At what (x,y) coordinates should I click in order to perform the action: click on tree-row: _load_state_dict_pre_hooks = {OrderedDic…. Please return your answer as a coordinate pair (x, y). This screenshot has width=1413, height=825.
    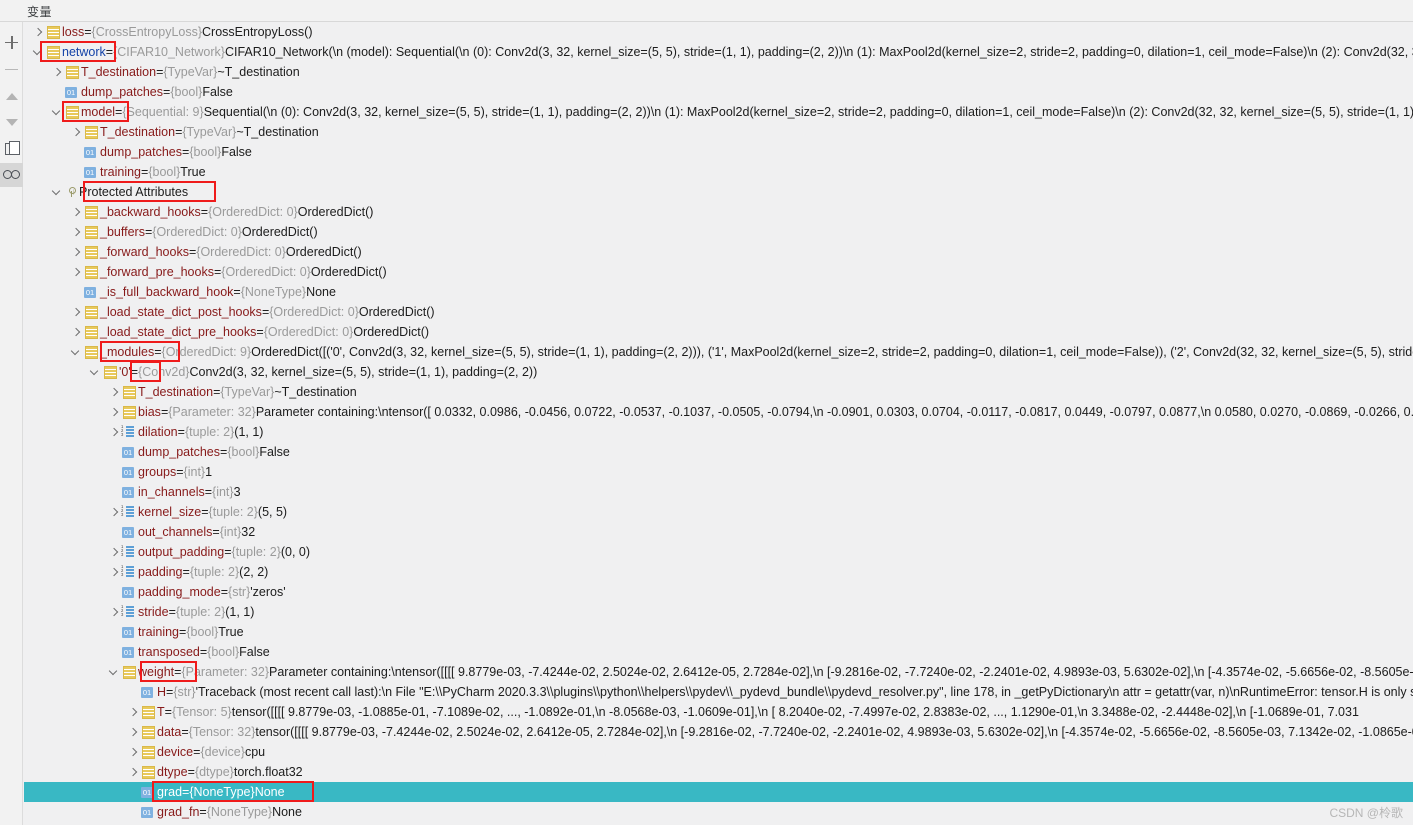
    Looking at the image, I should click on (718, 332).